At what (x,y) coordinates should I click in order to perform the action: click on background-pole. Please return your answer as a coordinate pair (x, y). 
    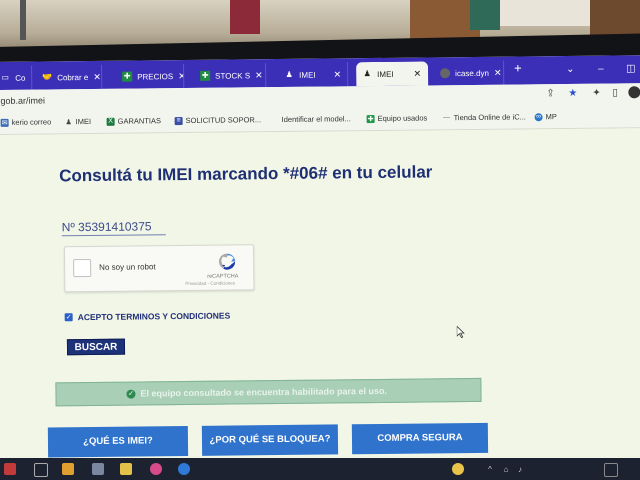
    Looking at the image, I should click on (23, 20).